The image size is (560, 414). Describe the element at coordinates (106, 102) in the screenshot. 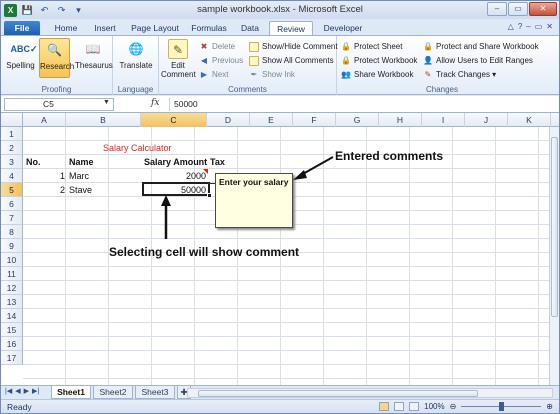

I see `name-box-dropdown-icon: ▼` at that location.